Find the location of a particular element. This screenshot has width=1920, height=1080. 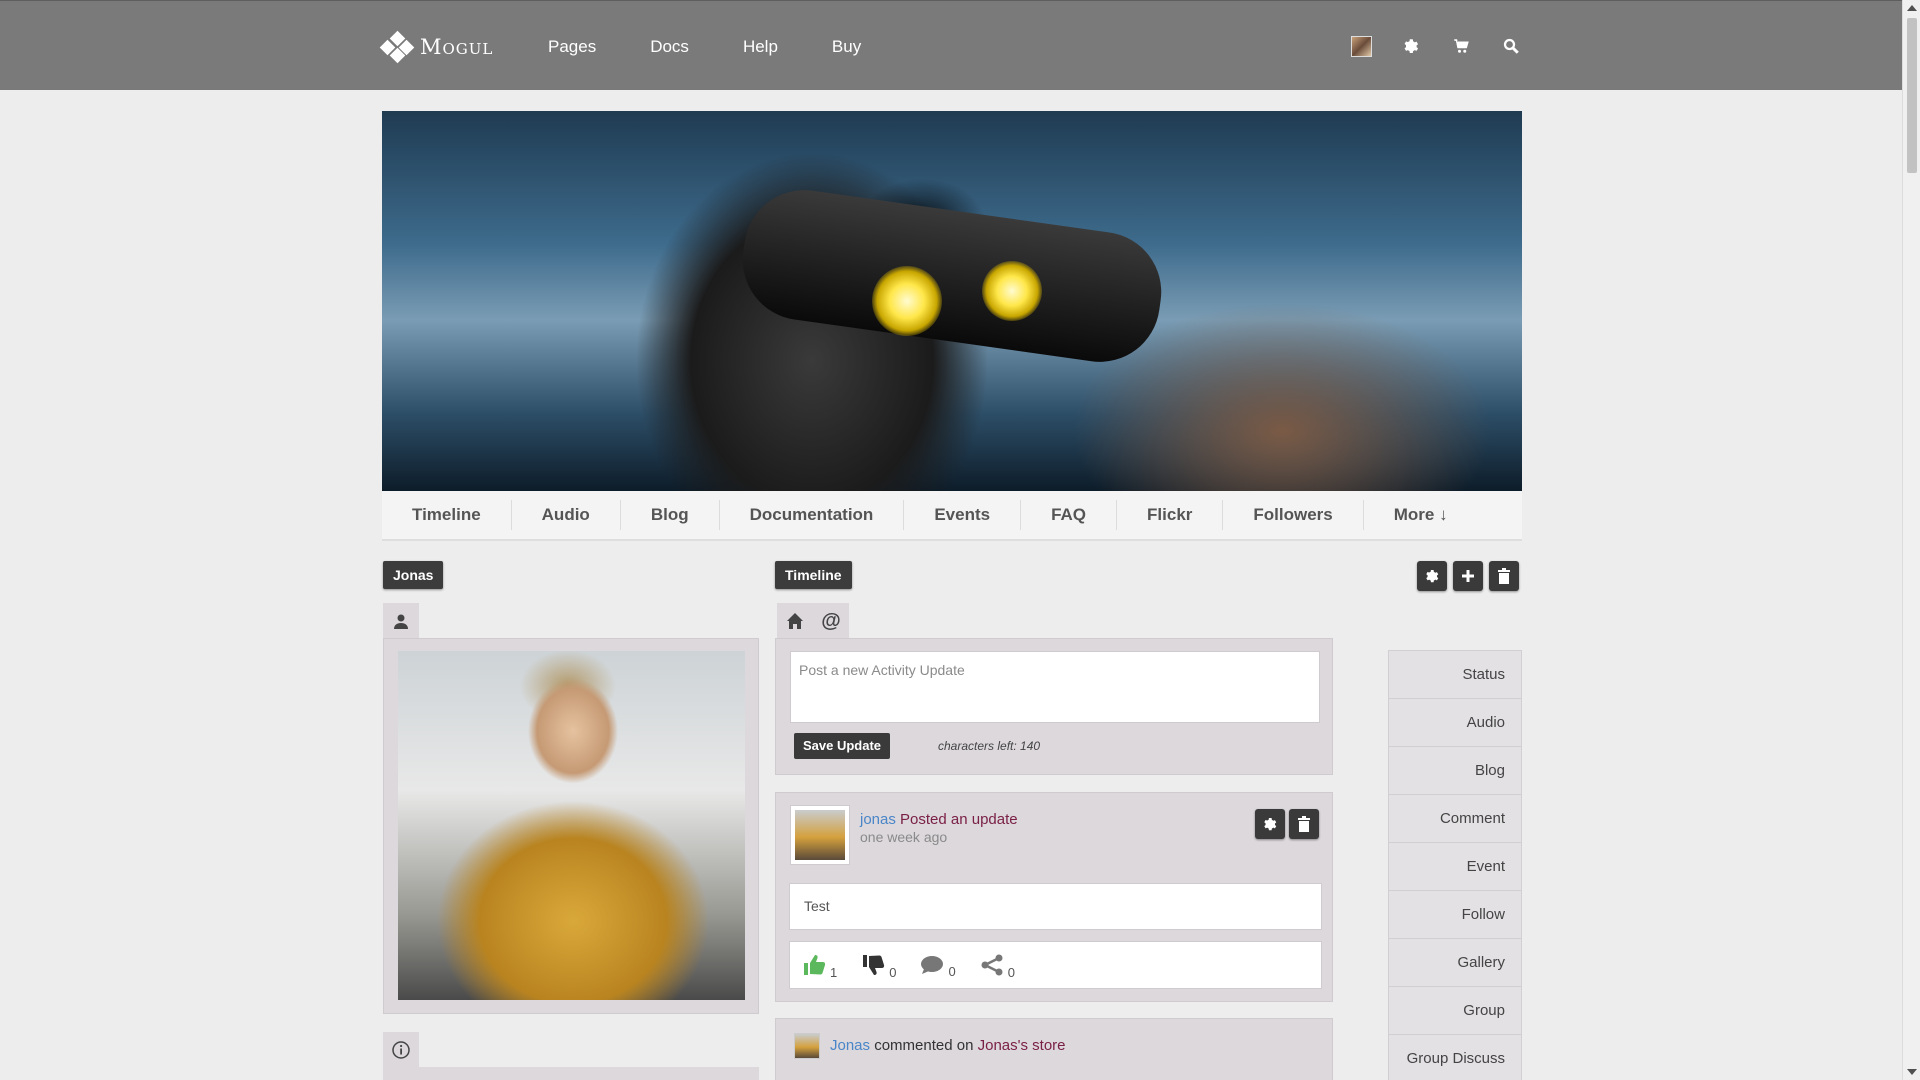

profile-name-tag: Jonas is located at coordinates (413, 575).